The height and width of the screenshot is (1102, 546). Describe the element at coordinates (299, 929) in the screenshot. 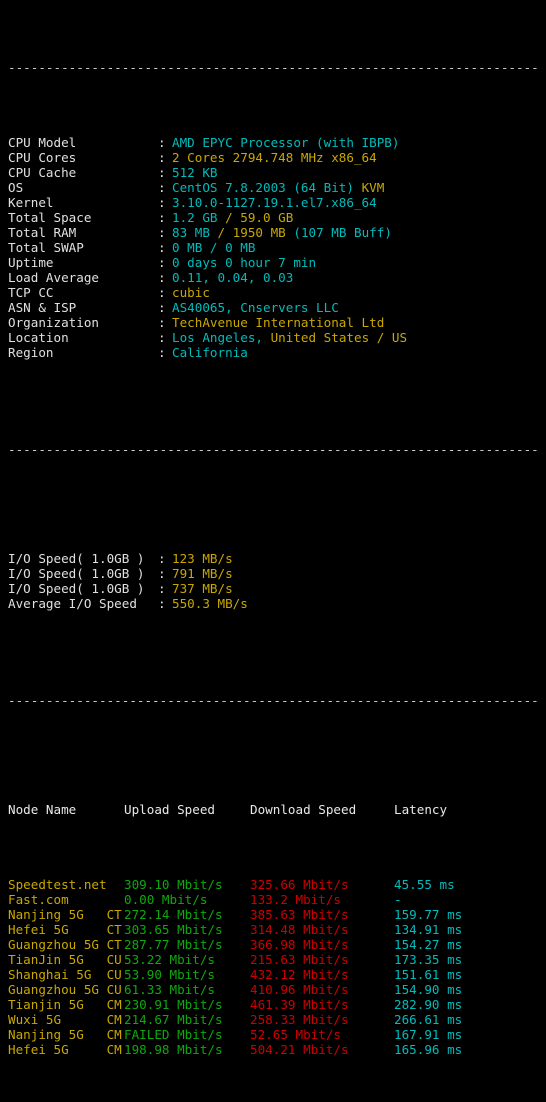

I see `speedtest-download-speed: 314.48 Mbit/s` at that location.